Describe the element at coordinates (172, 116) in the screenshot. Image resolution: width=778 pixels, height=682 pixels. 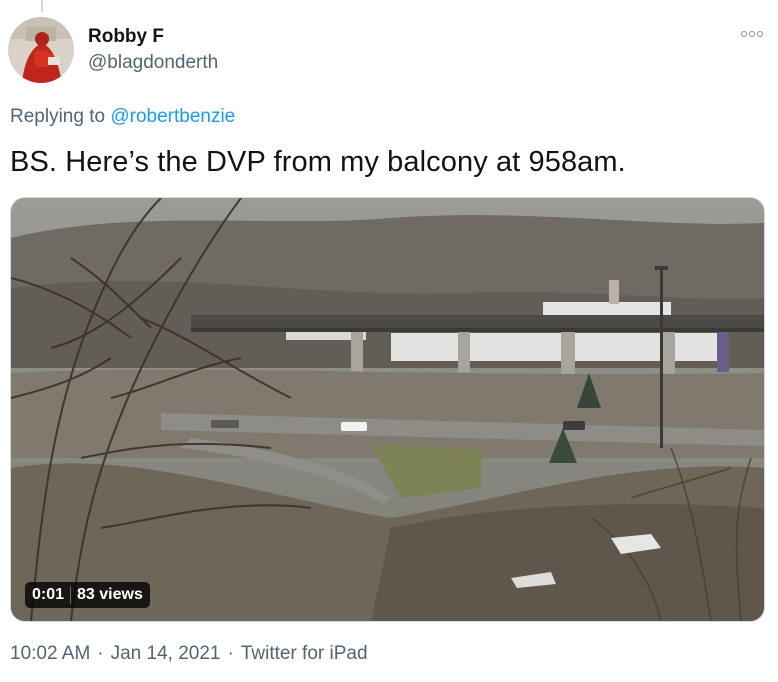
I see `reply-to-link: @robertbenzie` at that location.